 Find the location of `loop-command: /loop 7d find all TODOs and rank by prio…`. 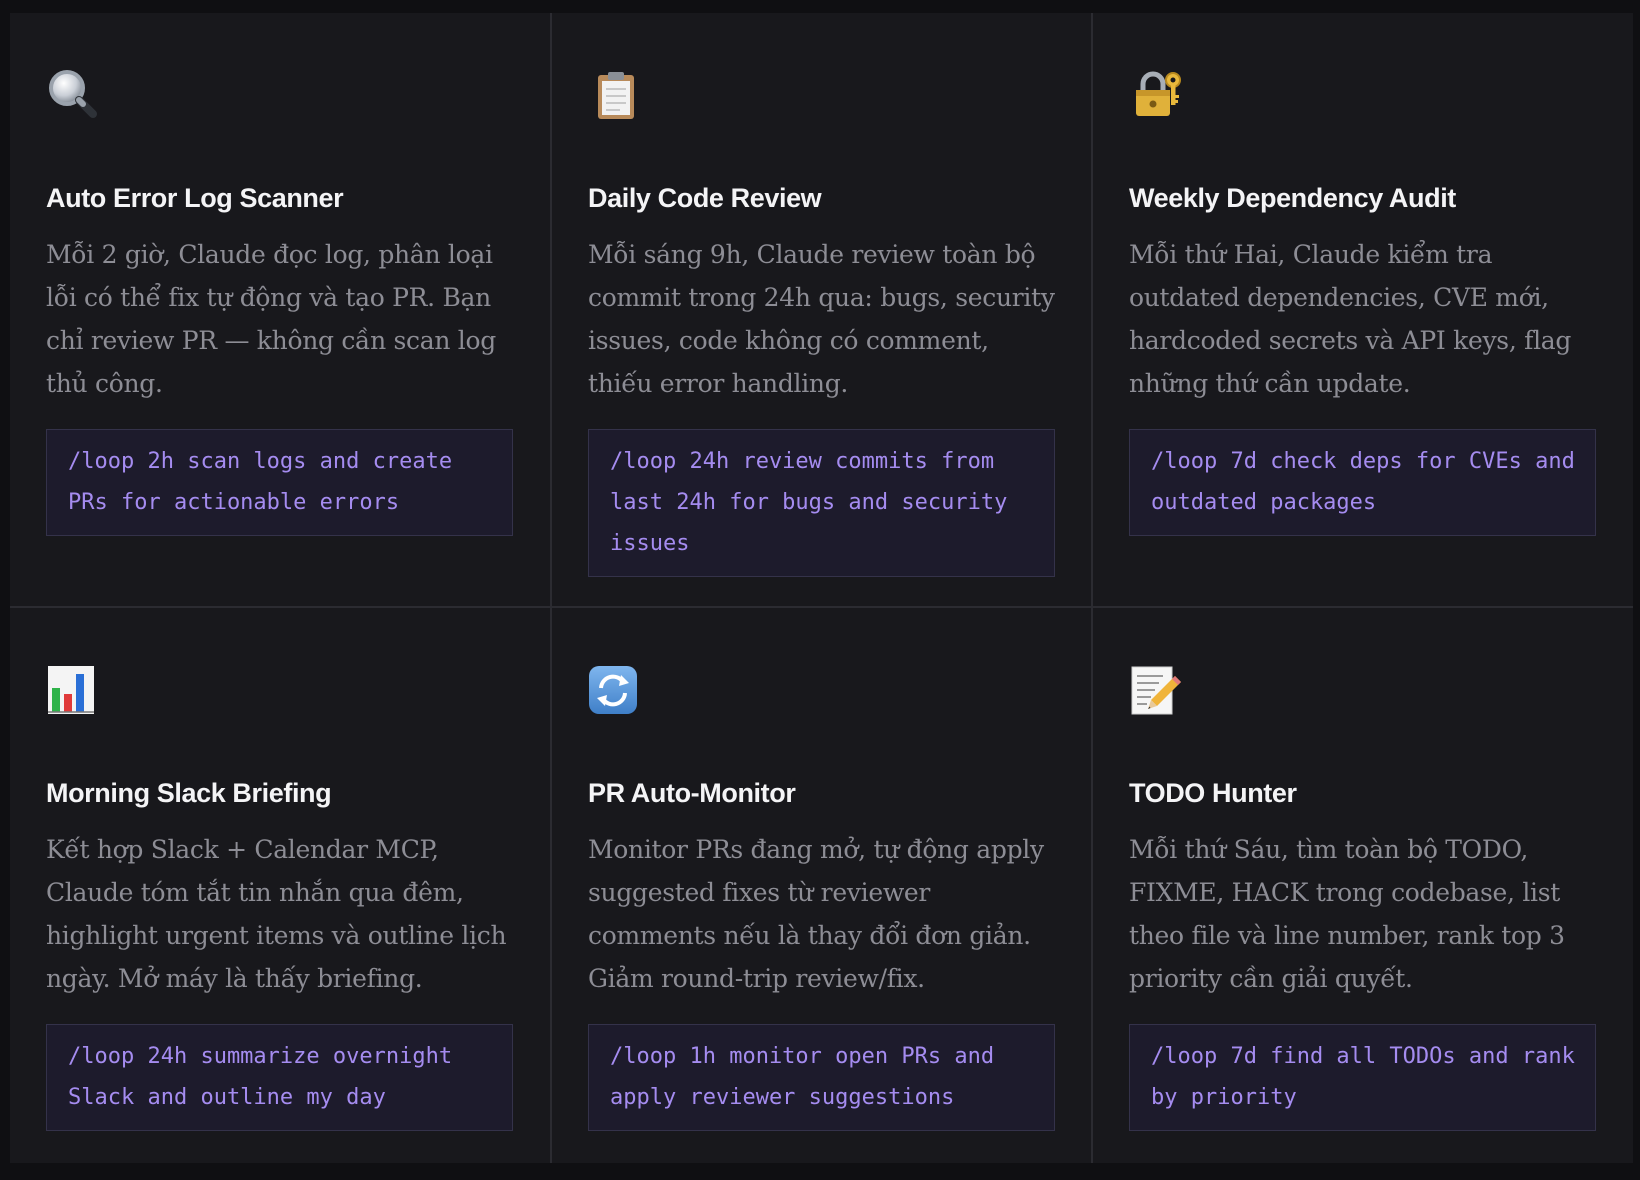

loop-command: /loop 7d find all TODOs and rank by prio… is located at coordinates (1362, 1077).